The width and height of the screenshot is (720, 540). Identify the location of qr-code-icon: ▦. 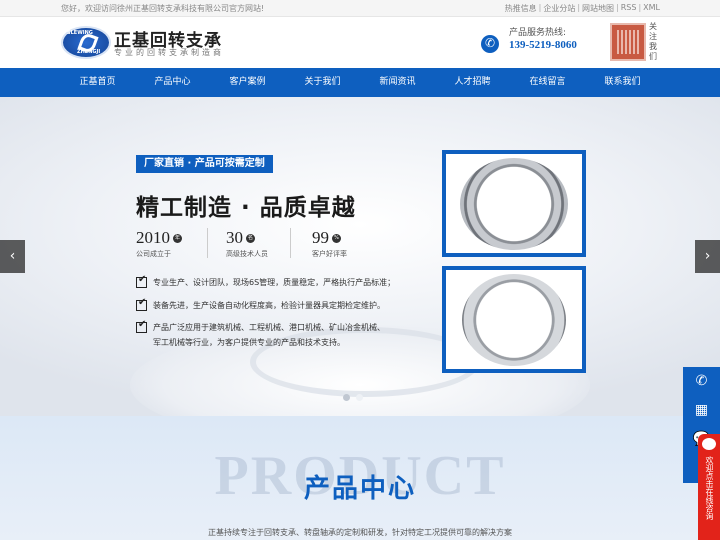
(701, 410).